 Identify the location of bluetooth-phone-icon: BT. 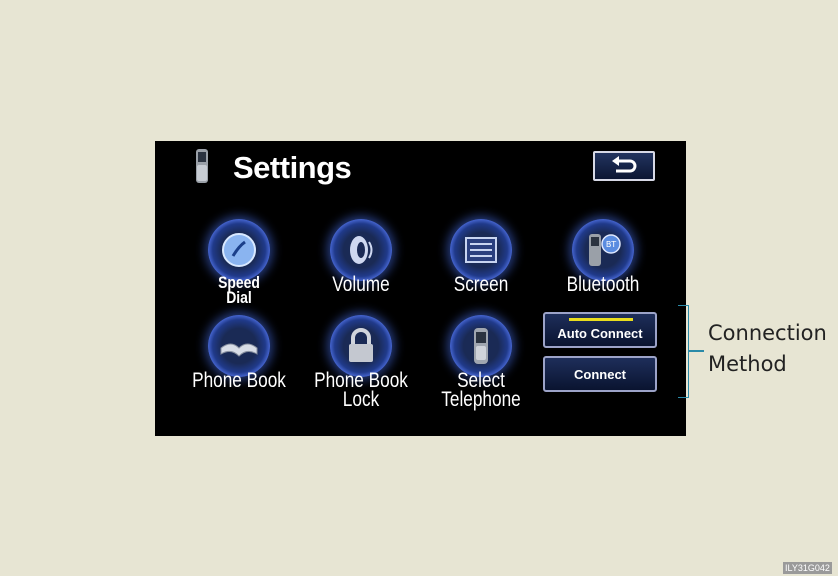
(605, 250).